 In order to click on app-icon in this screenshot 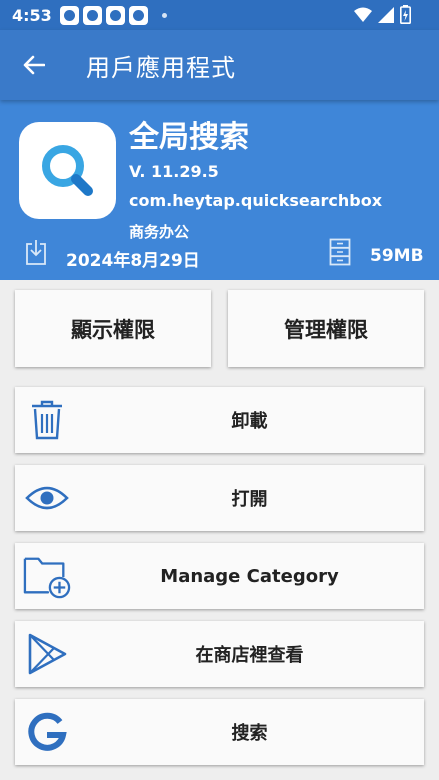, I will do `click(67, 170)`.